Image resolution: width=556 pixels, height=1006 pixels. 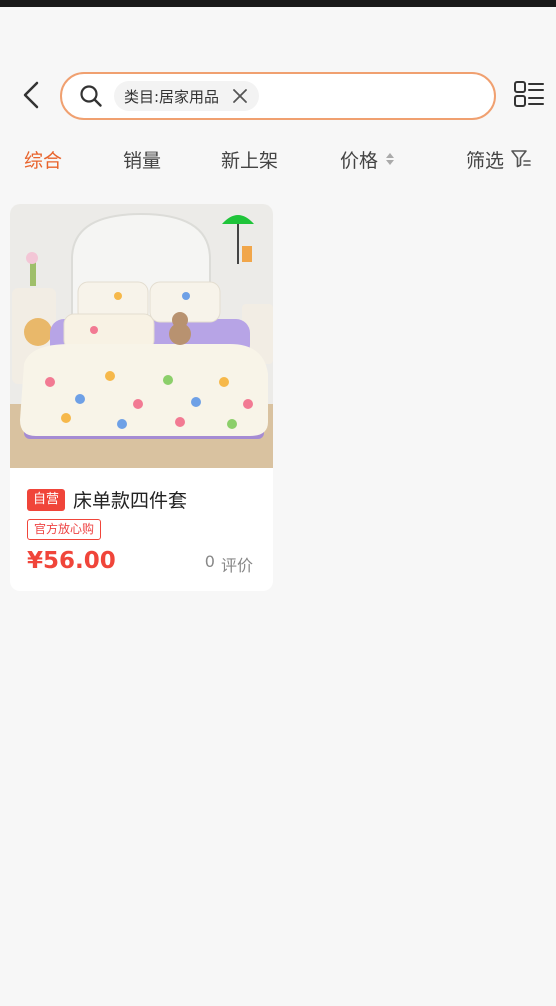 What do you see at coordinates (278, 3) in the screenshot?
I see `status-bar-strip` at bounding box center [278, 3].